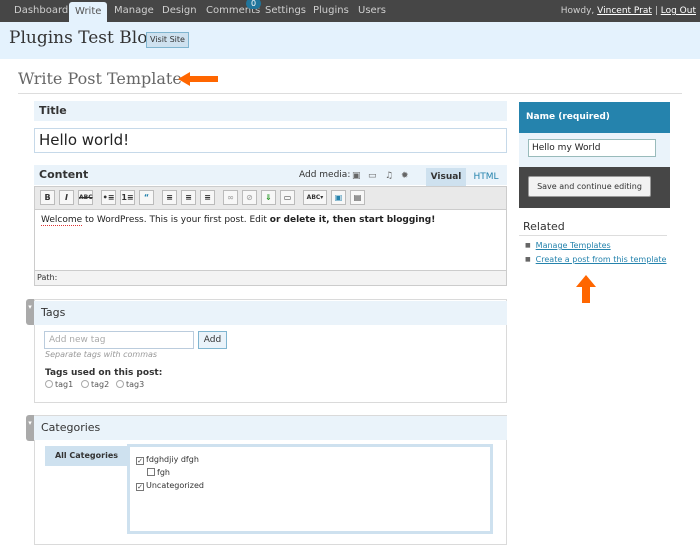  I want to click on tag-chip-2: tag2, so click(95, 384).